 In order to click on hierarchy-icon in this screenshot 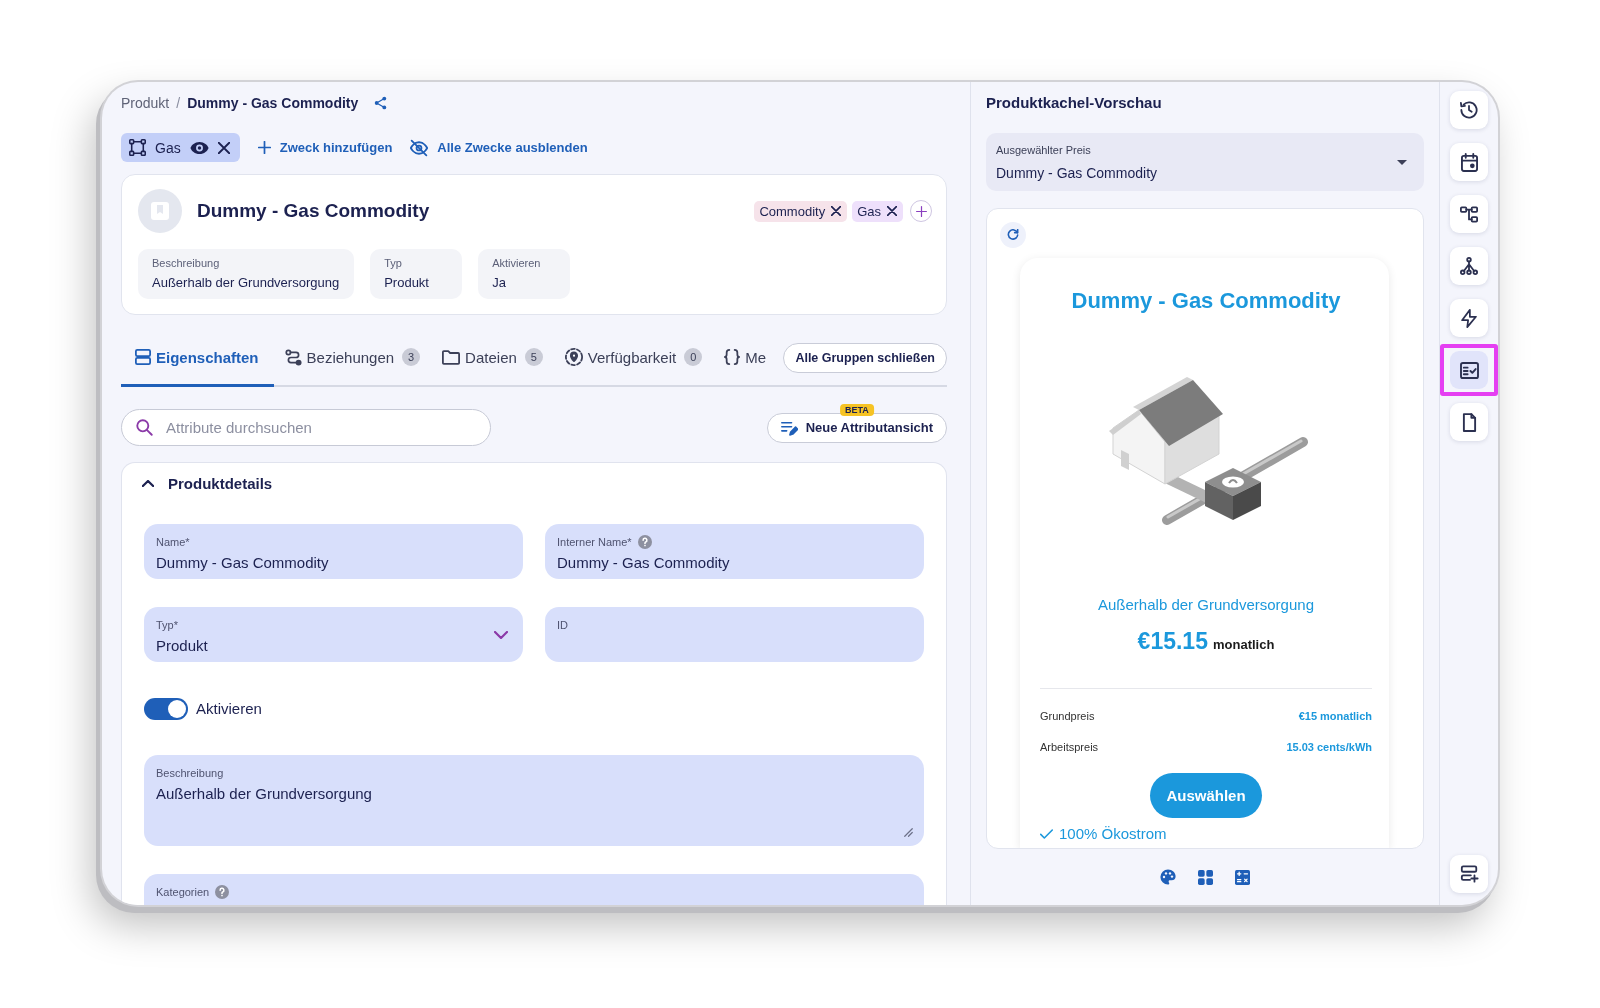, I will do `click(1469, 214)`.